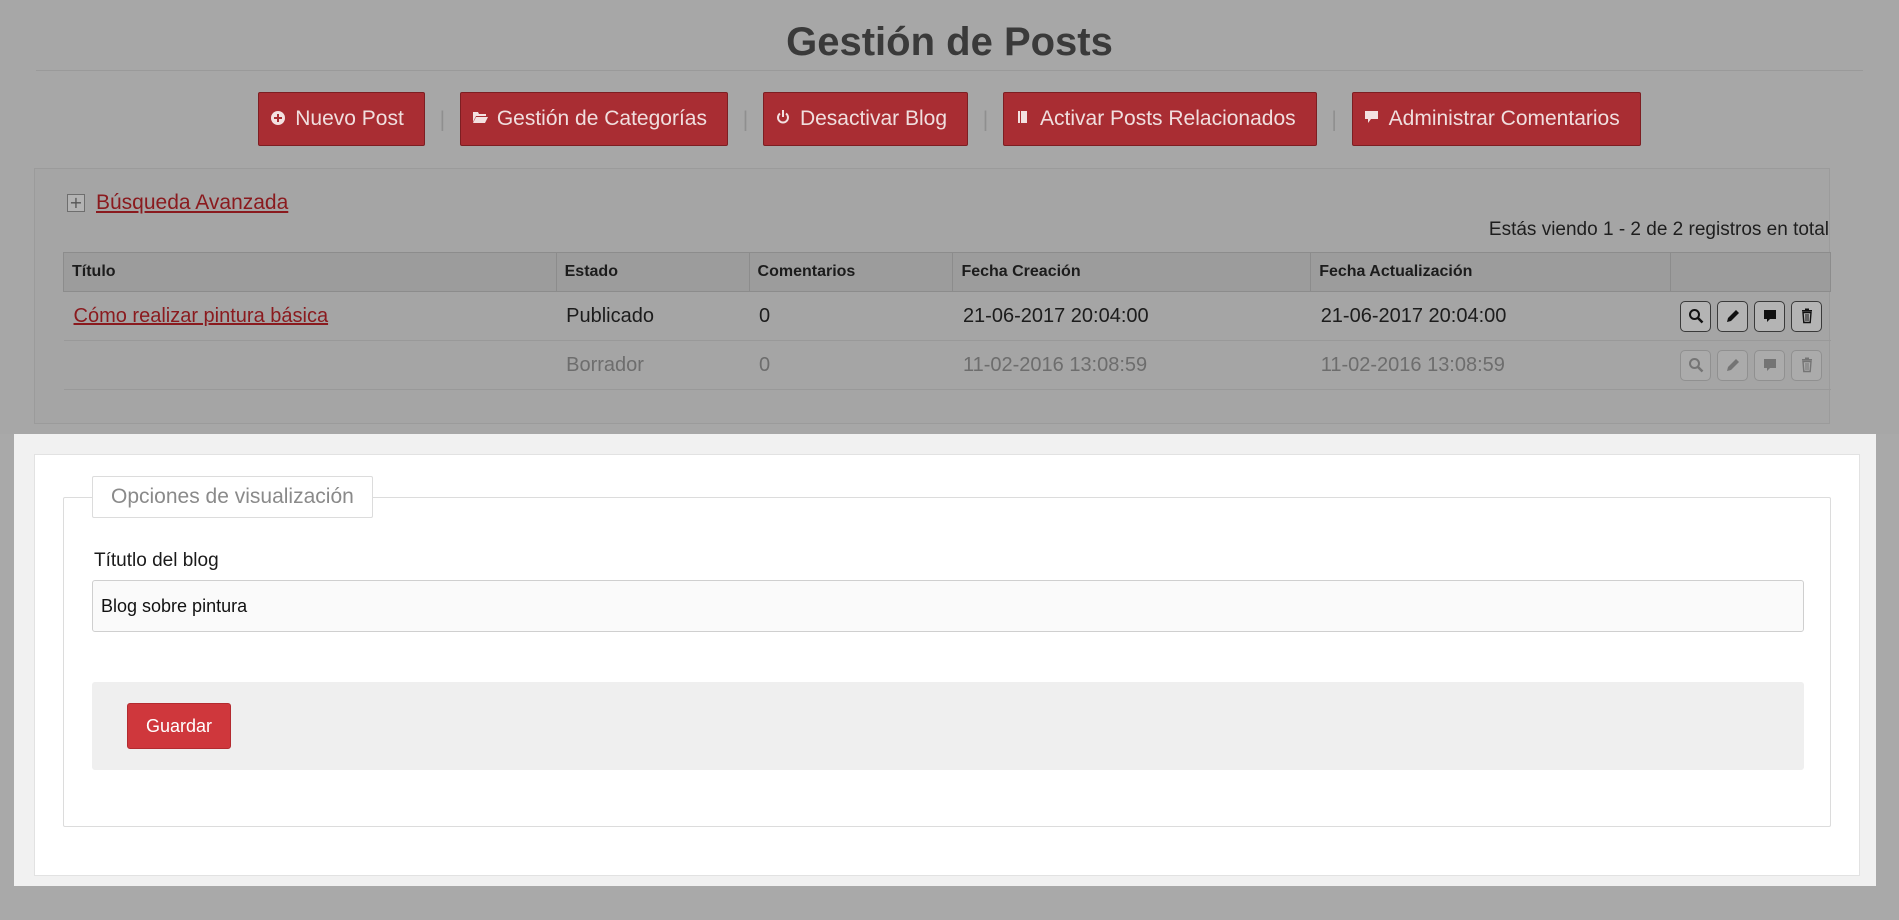  What do you see at coordinates (310, 365) in the screenshot?
I see `post-title-empty` at bounding box center [310, 365].